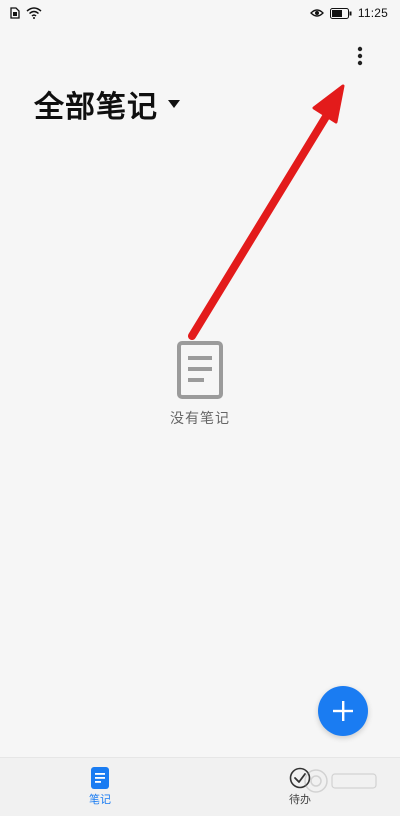  I want to click on bottom-navigation: 笔记 待办, so click(200, 786).